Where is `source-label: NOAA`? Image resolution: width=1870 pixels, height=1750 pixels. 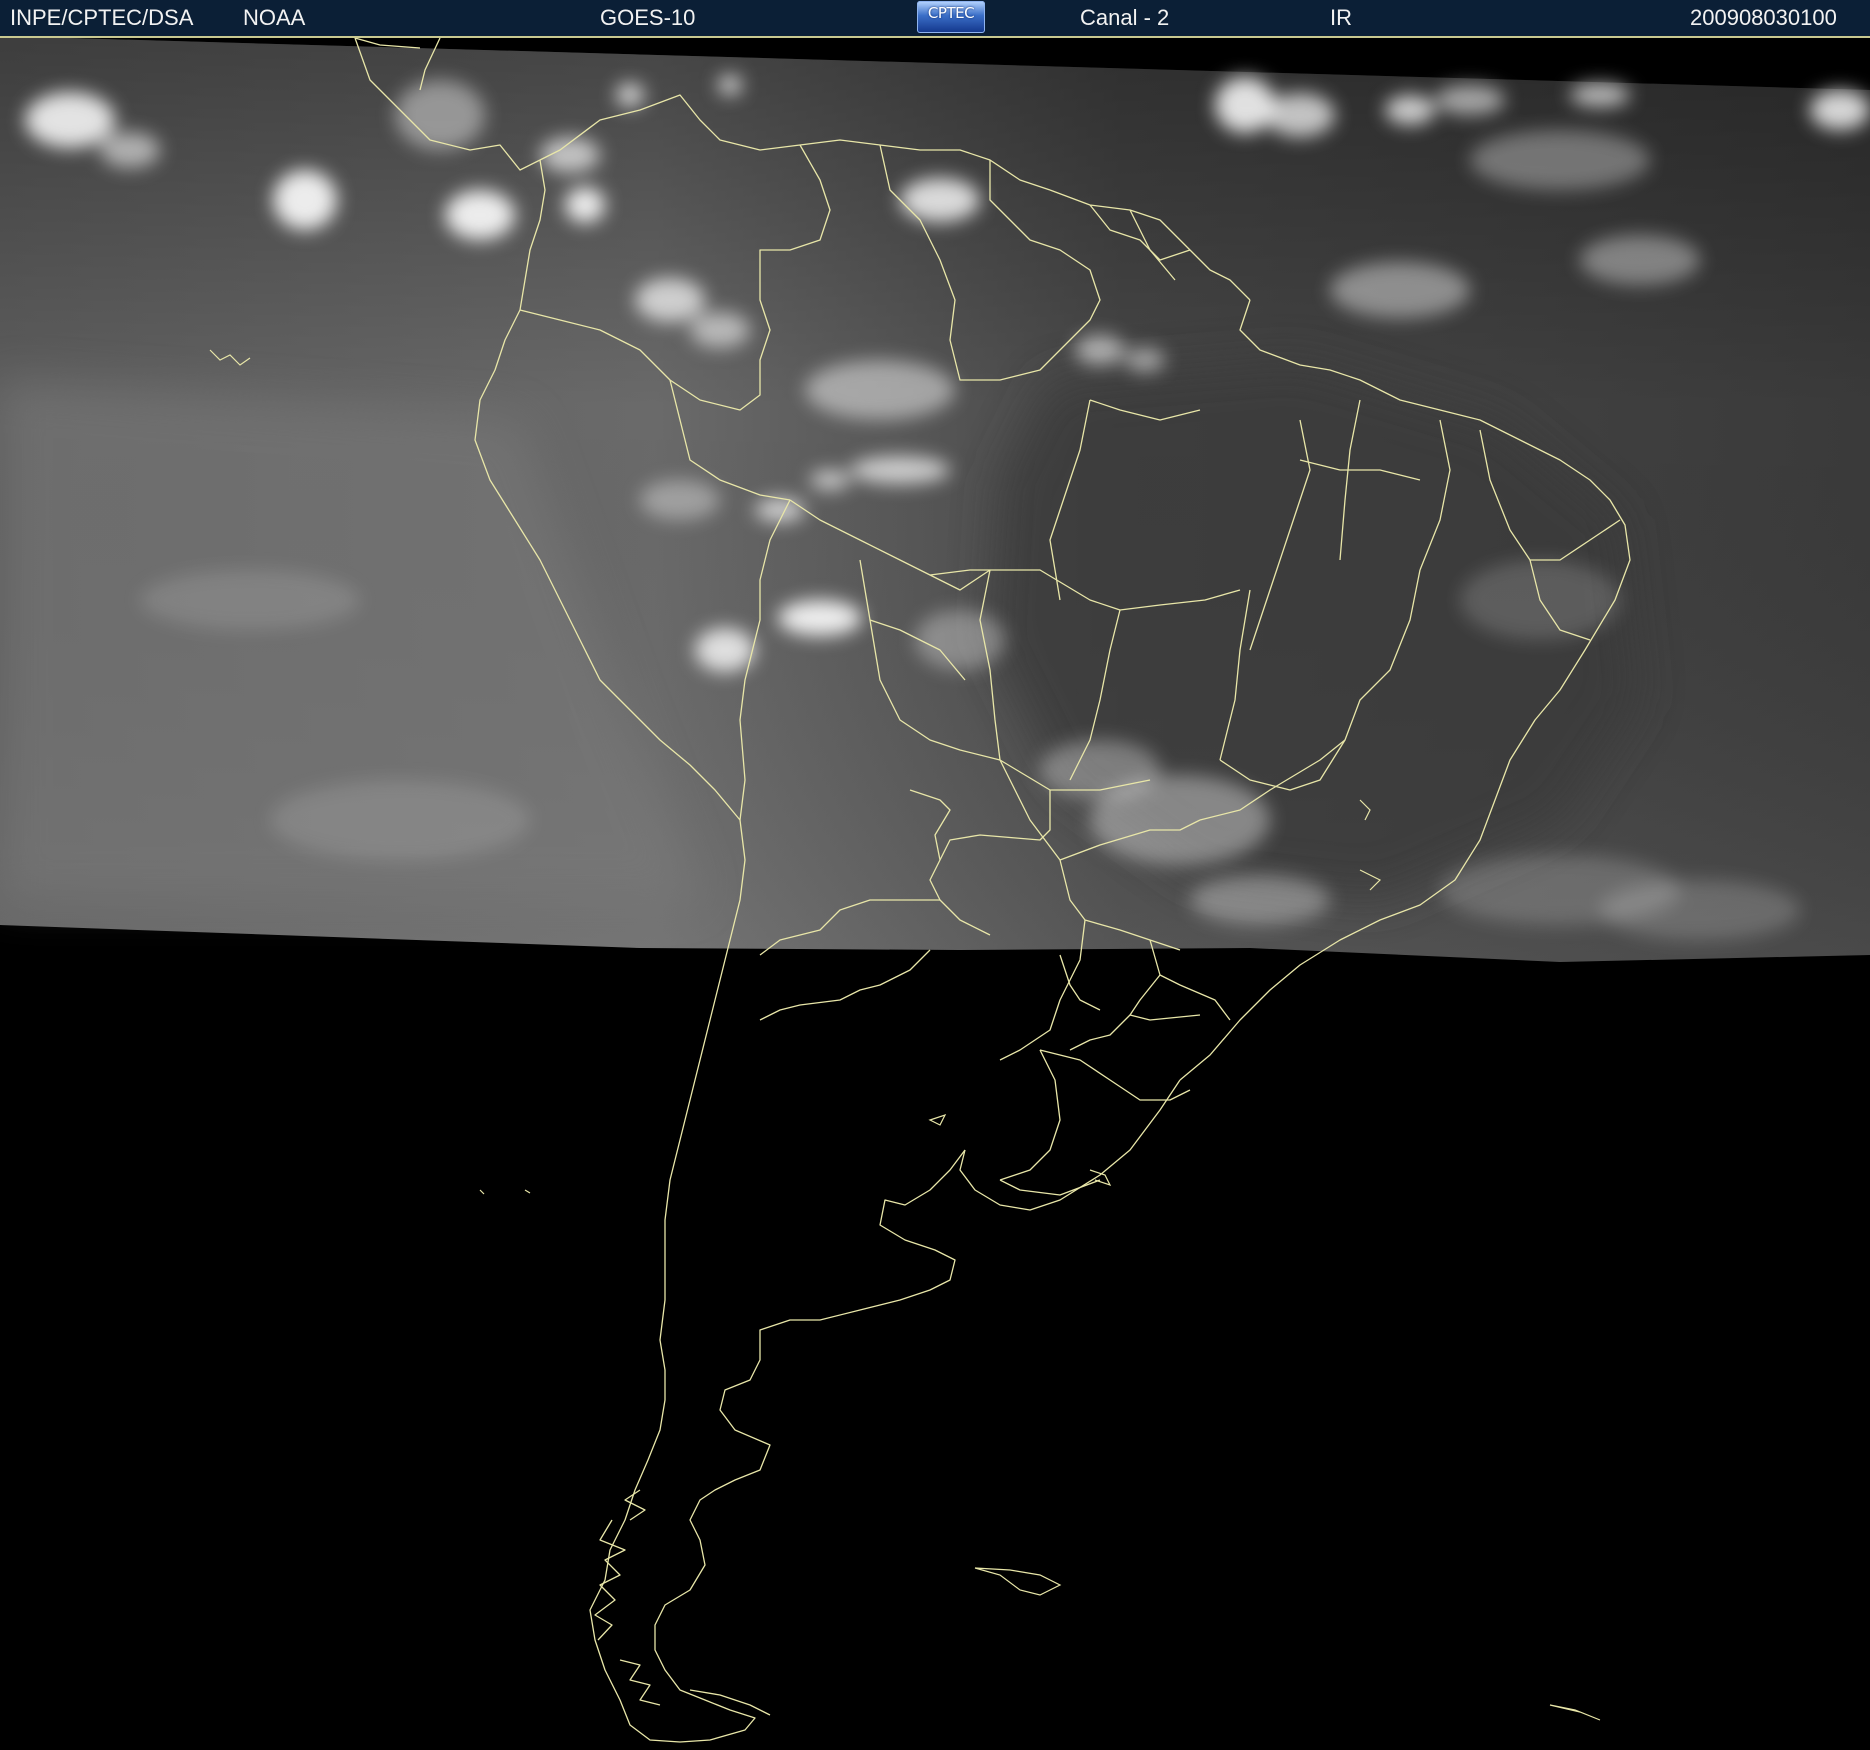 source-label: NOAA is located at coordinates (274, 17).